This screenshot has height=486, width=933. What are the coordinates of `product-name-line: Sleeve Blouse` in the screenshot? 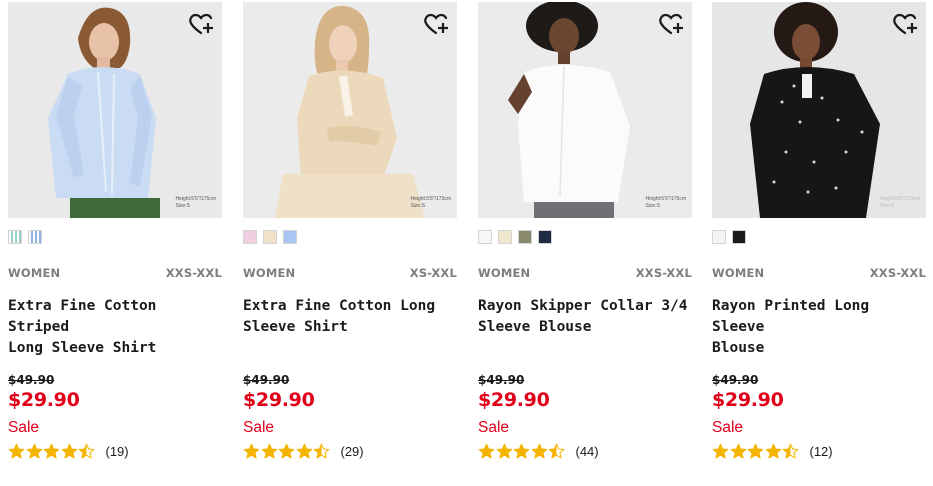 It's located at (535, 327).